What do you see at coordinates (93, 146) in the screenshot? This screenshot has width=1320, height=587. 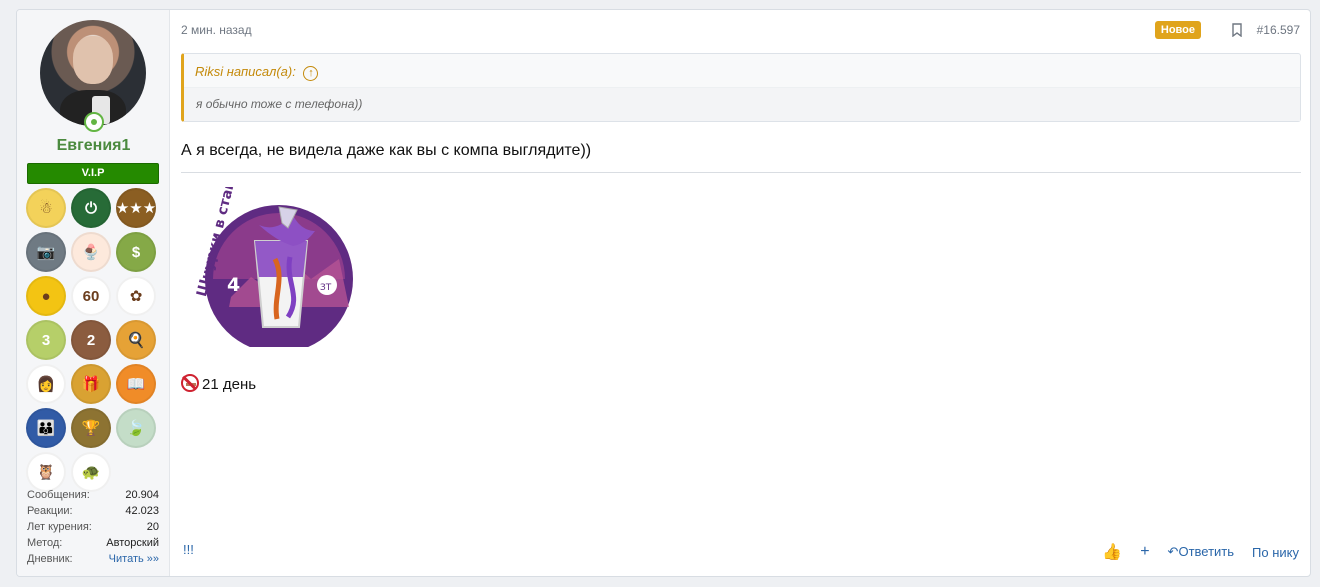 I see `username-link: Евгения1` at bounding box center [93, 146].